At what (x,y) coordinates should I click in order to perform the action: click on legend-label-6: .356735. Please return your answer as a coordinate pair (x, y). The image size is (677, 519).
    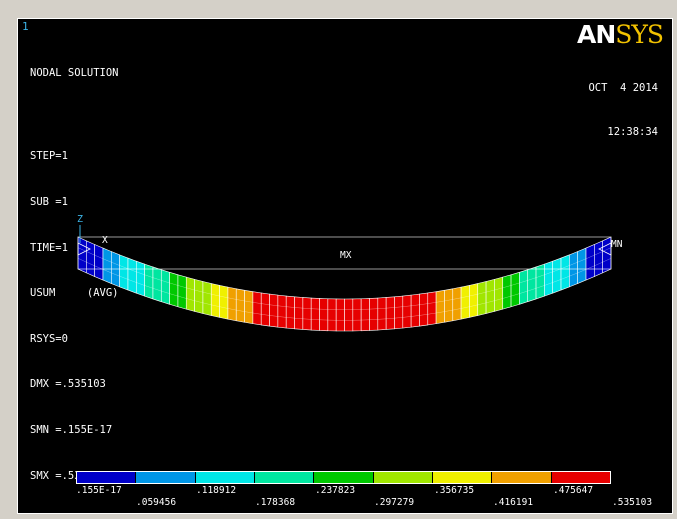
    Looking at the image, I should click on (454, 490).